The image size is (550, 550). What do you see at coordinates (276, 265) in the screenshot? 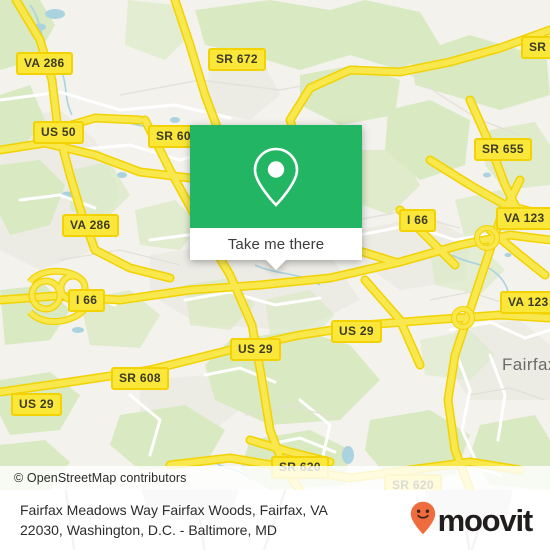
I see `popup-tail` at bounding box center [276, 265].